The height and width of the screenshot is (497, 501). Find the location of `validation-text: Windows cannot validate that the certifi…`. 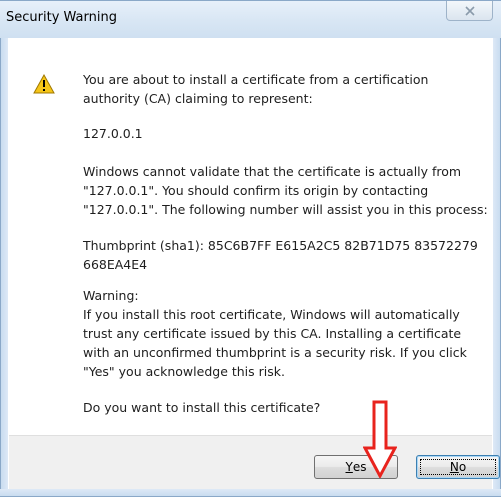

validation-text: Windows cannot validate that the certifi… is located at coordinates (285, 190).